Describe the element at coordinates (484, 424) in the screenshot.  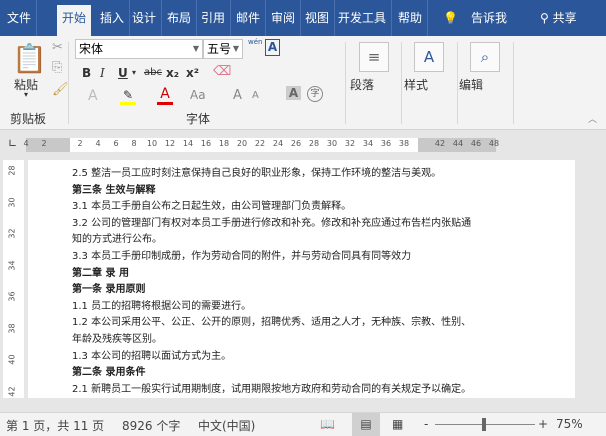
I see `zoom-slider-thumb` at that location.